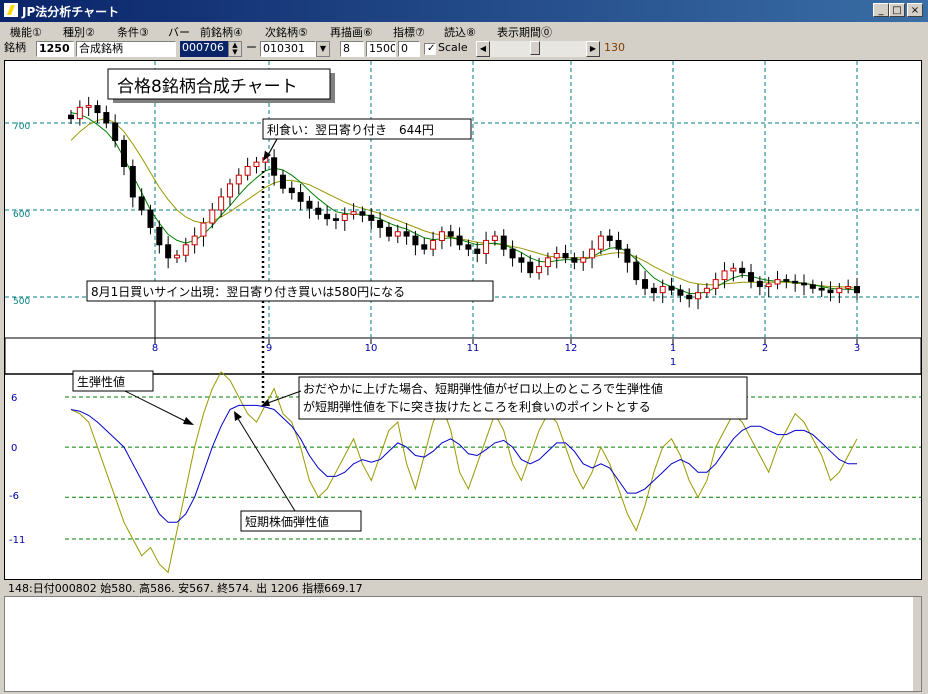 The width and height of the screenshot is (928, 694). Describe the element at coordinates (101, 381) in the screenshot. I see `raw-elasticity-label: 生弾性値` at that location.